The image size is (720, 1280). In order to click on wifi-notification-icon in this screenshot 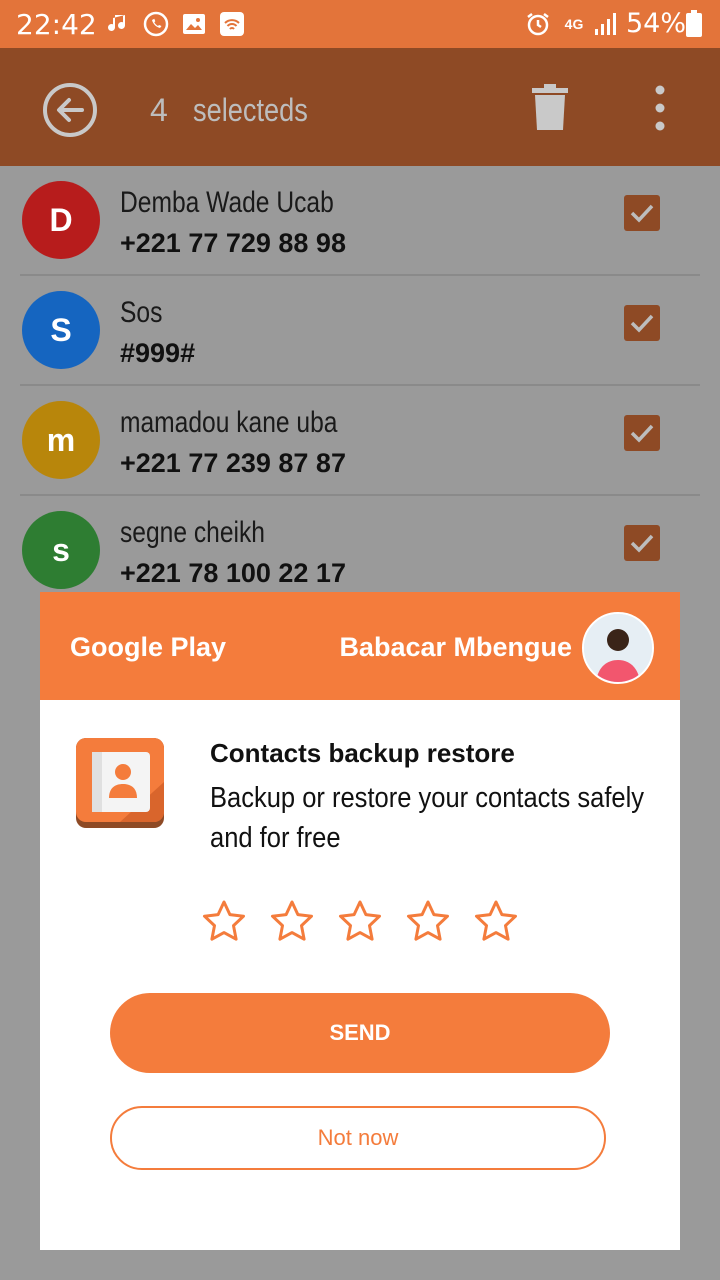, I will do `click(232, 24)`.